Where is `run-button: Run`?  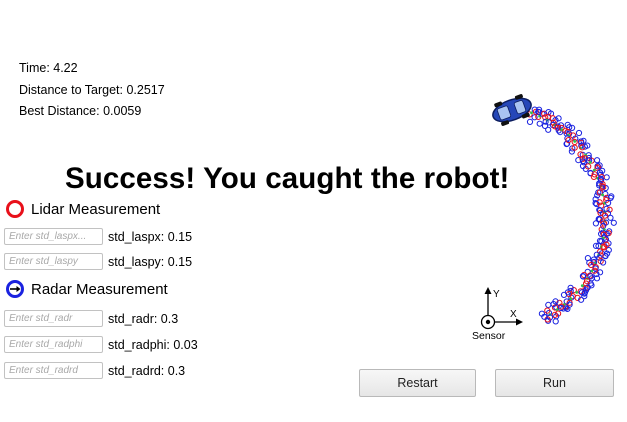
run-button: Run is located at coordinates (554, 383).